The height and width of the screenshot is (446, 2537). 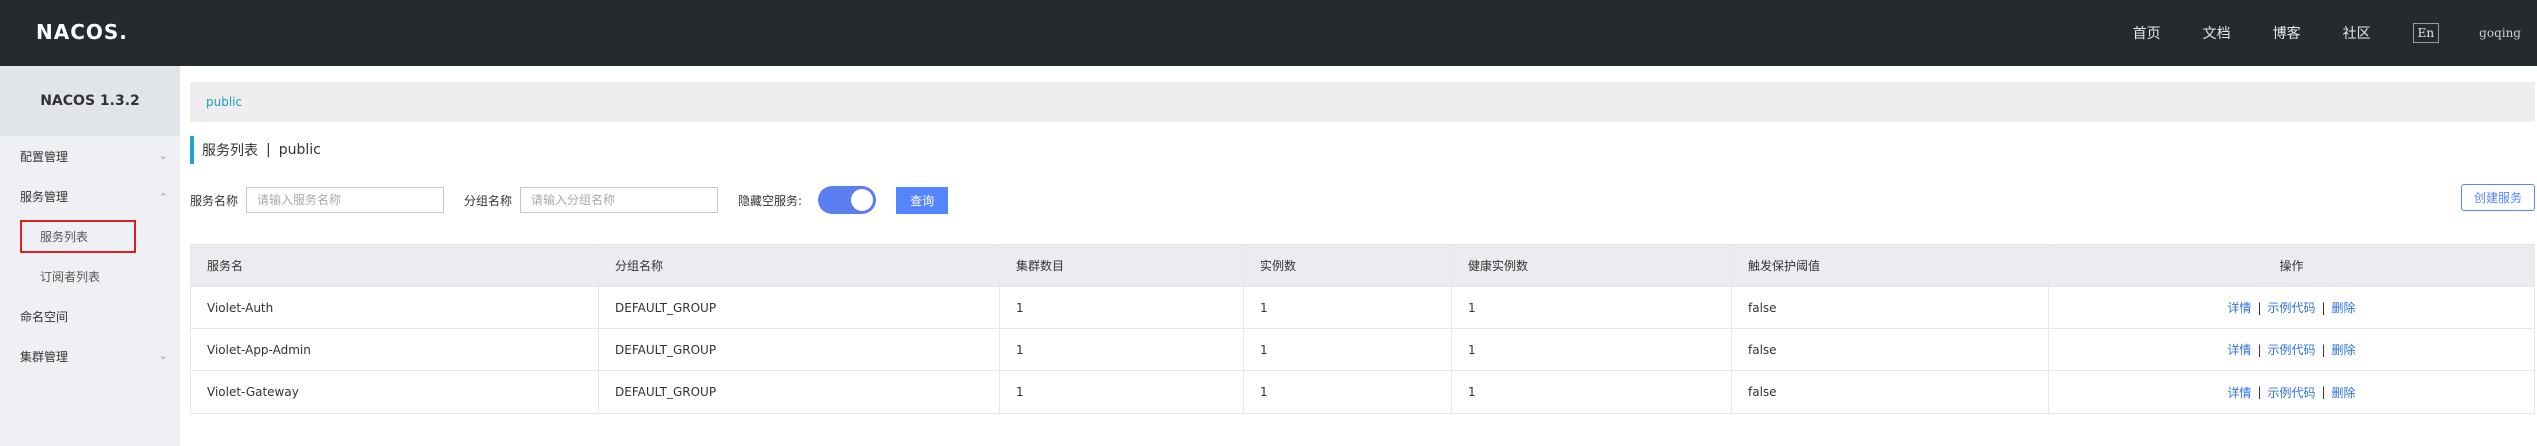 I want to click on column-header: 集群数目, so click(x=1122, y=265).